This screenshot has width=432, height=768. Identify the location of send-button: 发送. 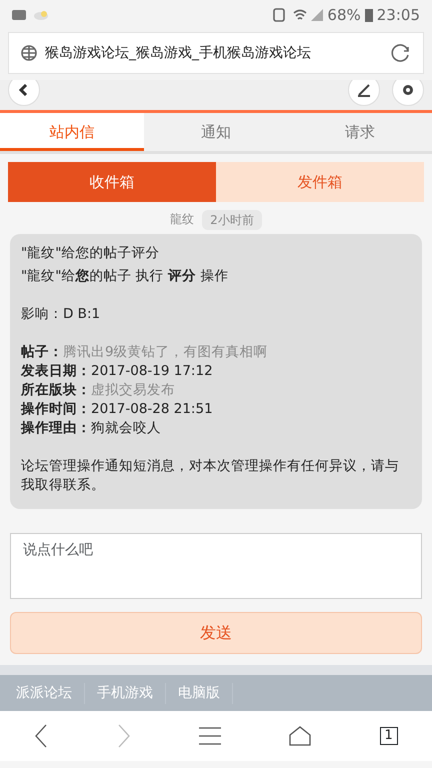
(216, 633).